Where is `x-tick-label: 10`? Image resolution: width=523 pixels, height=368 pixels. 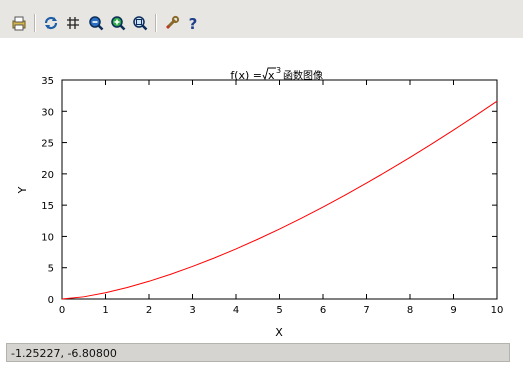 x-tick-label: 10 is located at coordinates (497, 310).